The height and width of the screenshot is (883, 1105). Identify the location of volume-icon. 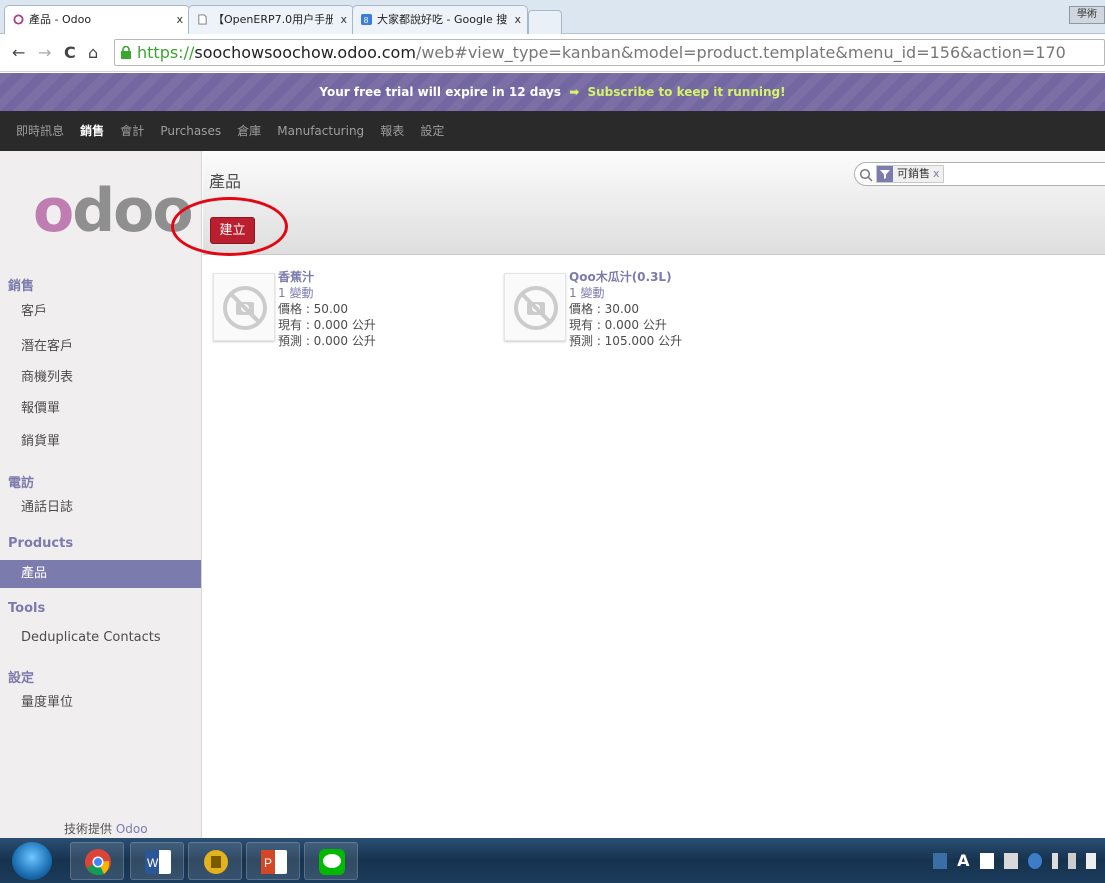
(1091, 860).